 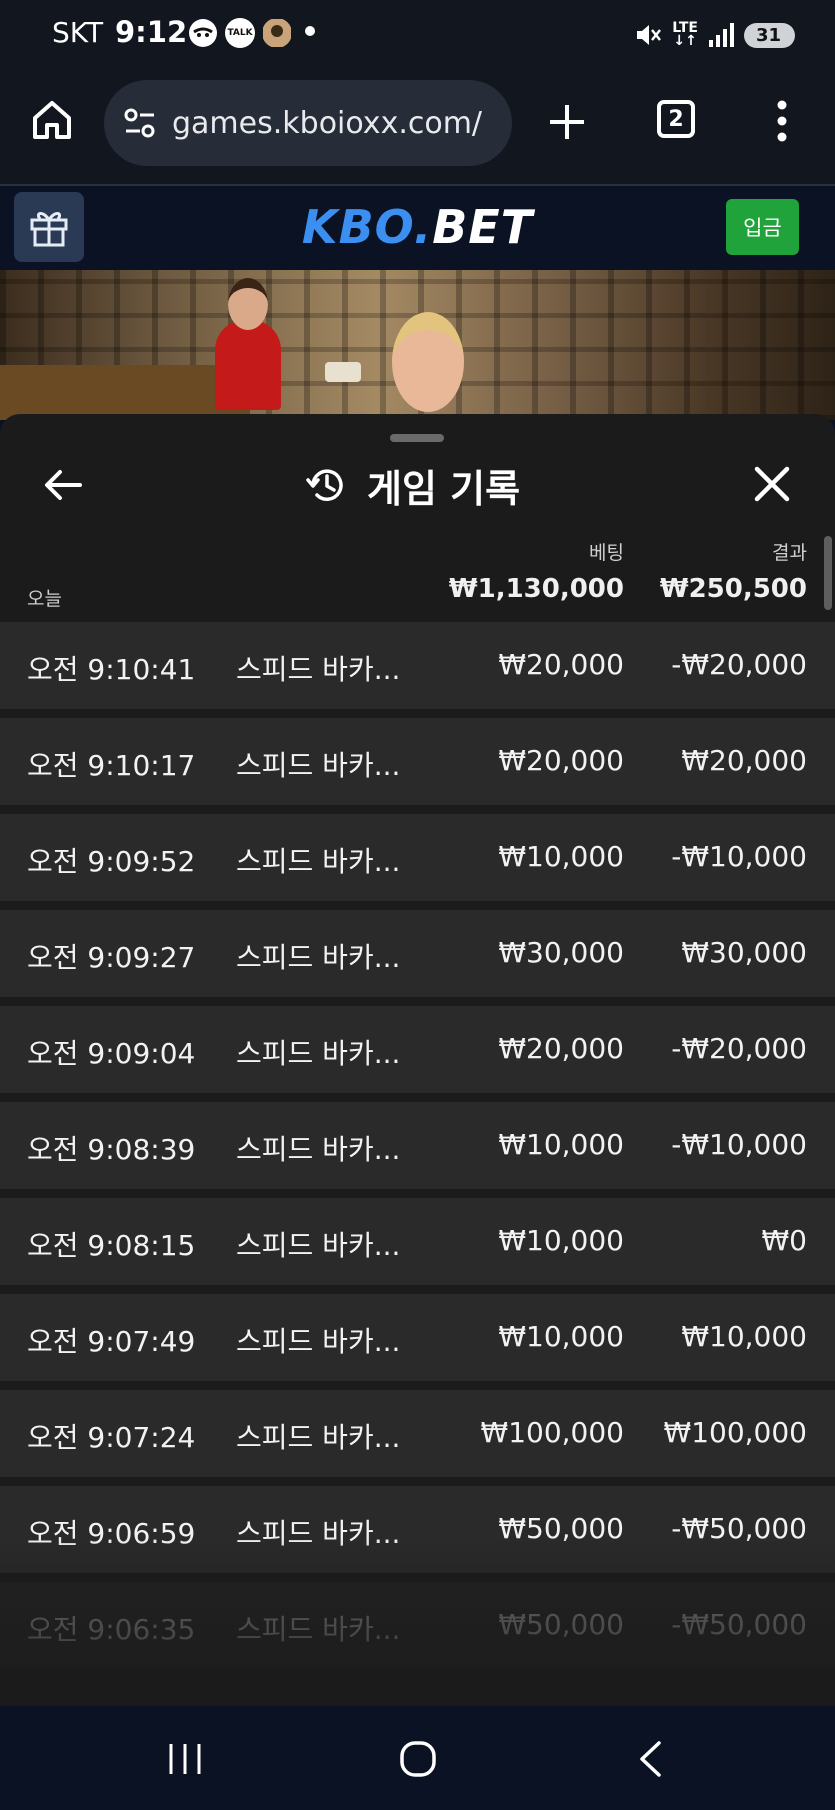 What do you see at coordinates (324, 485) in the screenshot?
I see `history-icon` at bounding box center [324, 485].